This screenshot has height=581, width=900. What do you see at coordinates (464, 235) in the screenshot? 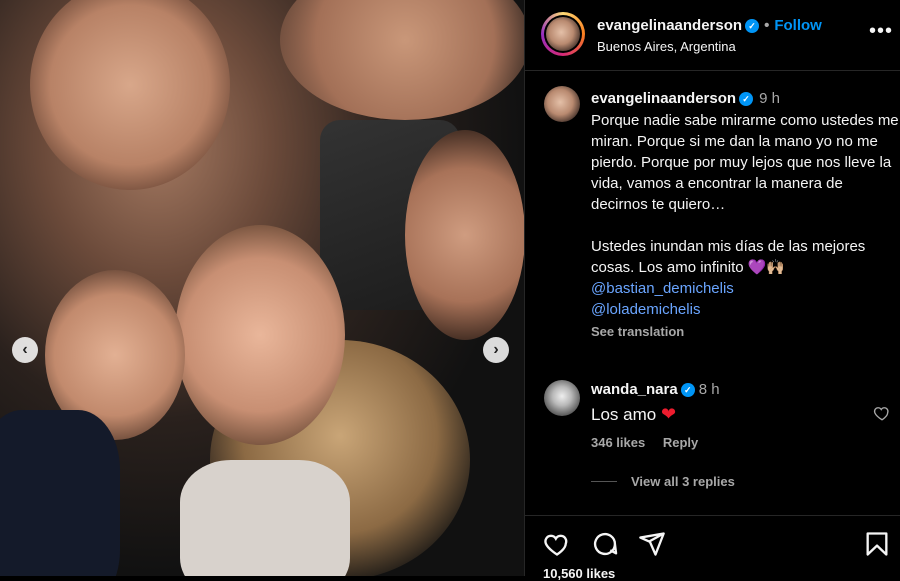
I see `photo-face-right` at bounding box center [464, 235].